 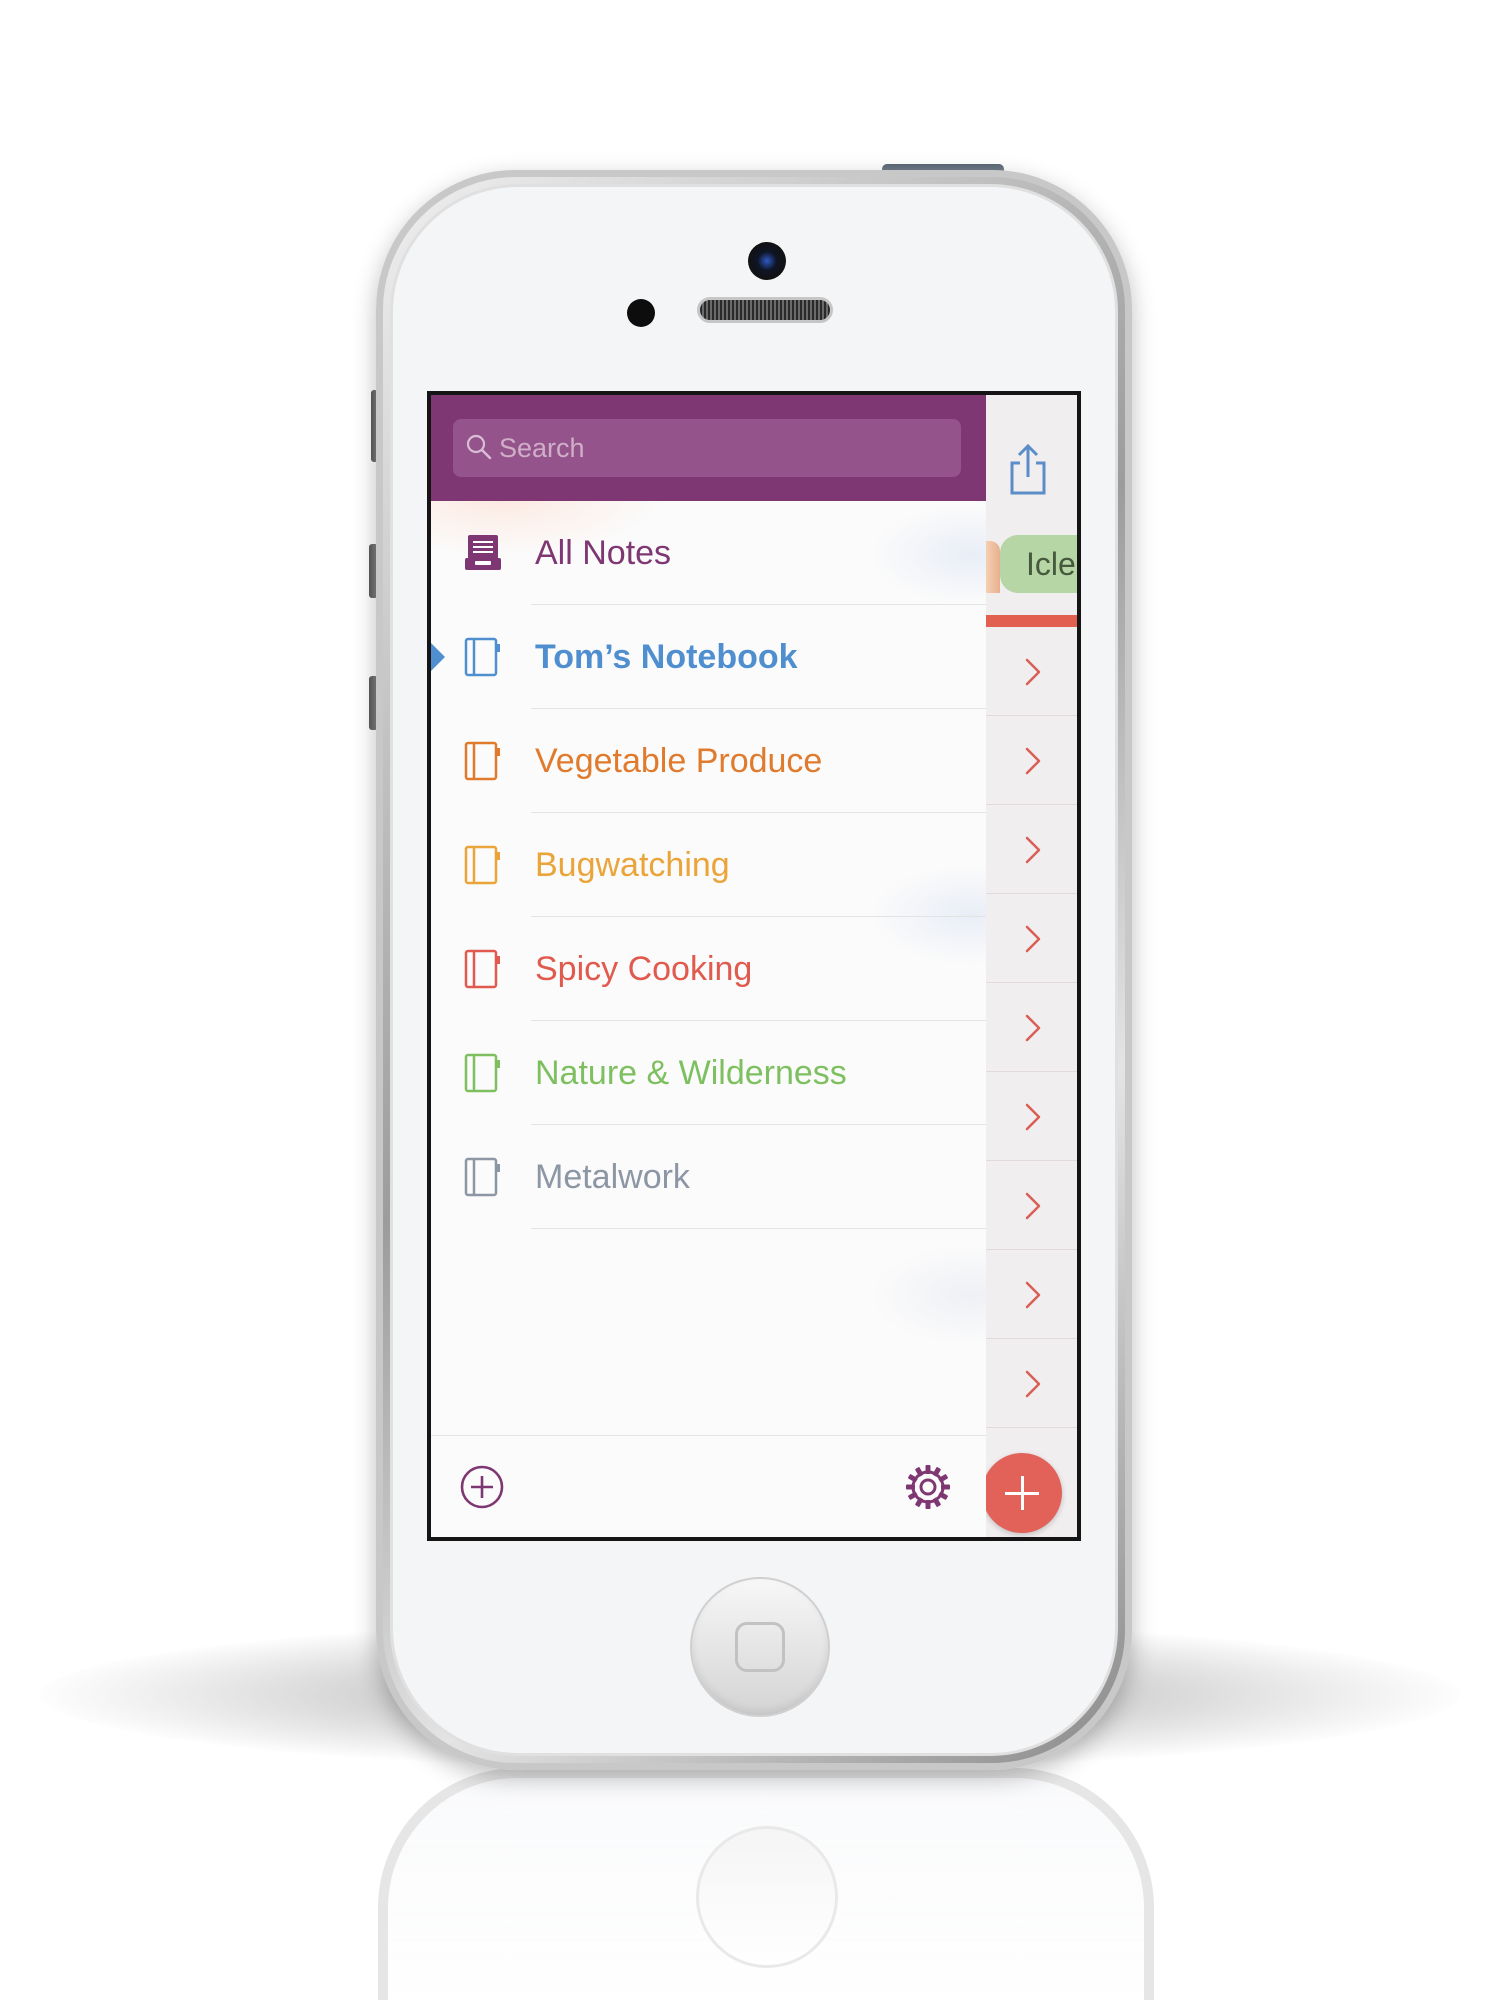 I want to click on sidebar-item: Spicy Cooking, so click(x=708, y=969).